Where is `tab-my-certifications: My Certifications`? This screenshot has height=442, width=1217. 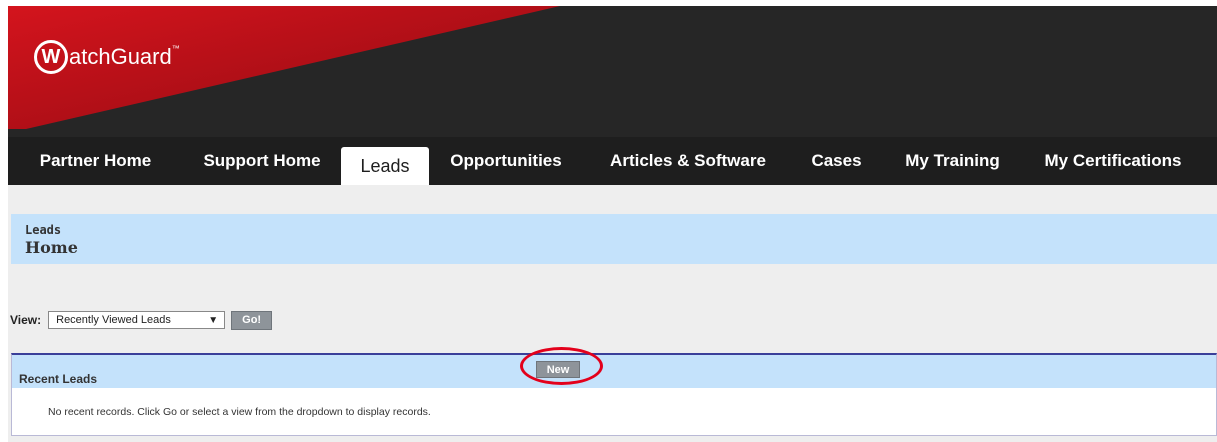 tab-my-certifications: My Certifications is located at coordinates (1113, 161).